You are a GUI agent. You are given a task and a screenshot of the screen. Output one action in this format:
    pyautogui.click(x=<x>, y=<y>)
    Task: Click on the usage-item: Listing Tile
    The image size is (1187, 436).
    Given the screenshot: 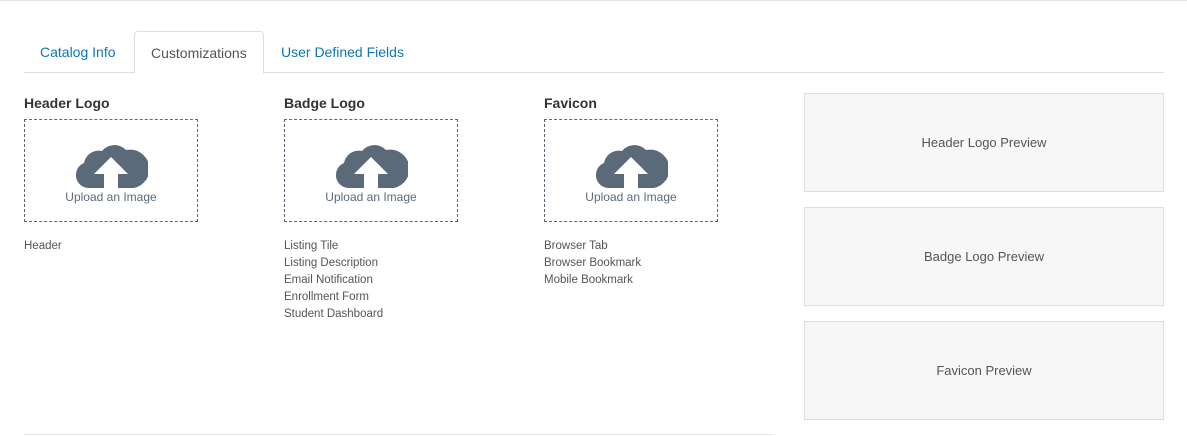 What is the action you would take?
    pyautogui.click(x=311, y=246)
    